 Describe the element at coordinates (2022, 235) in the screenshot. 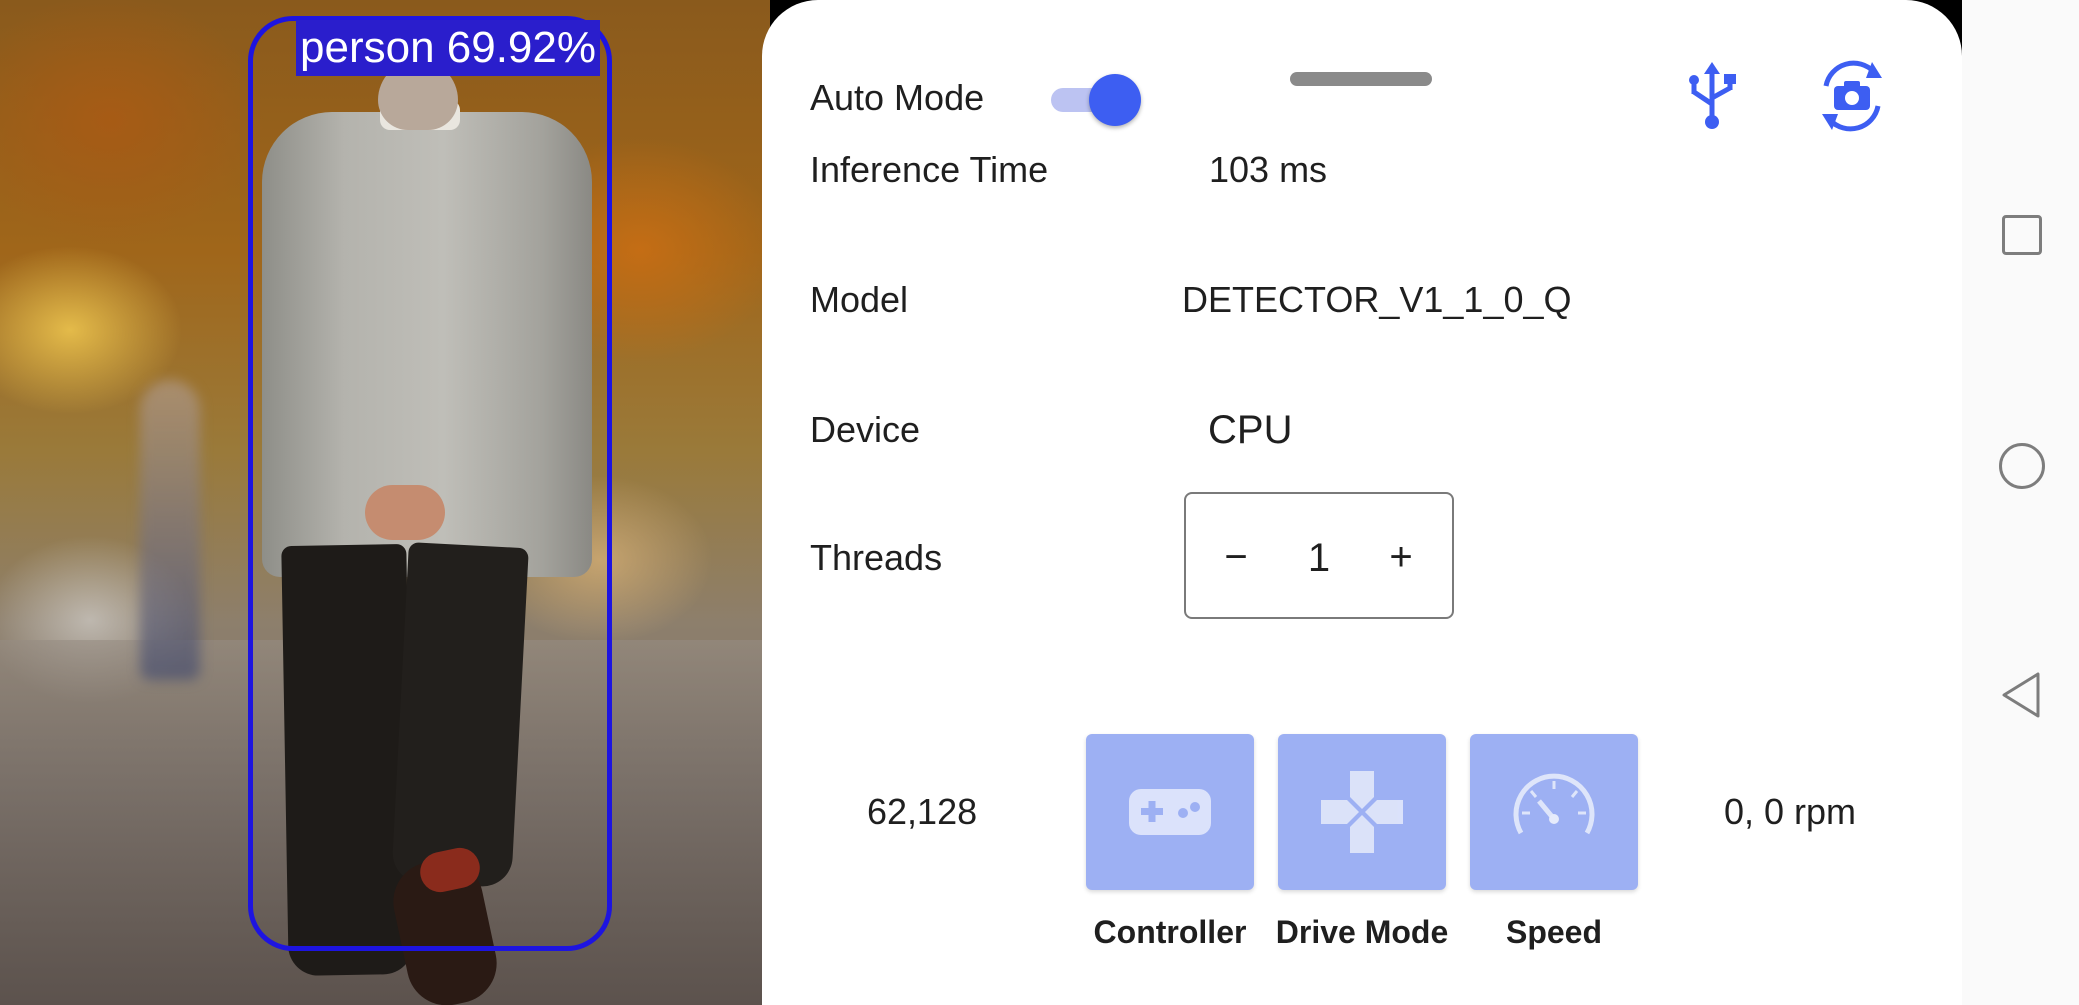

I see `recents-square-icon` at that location.